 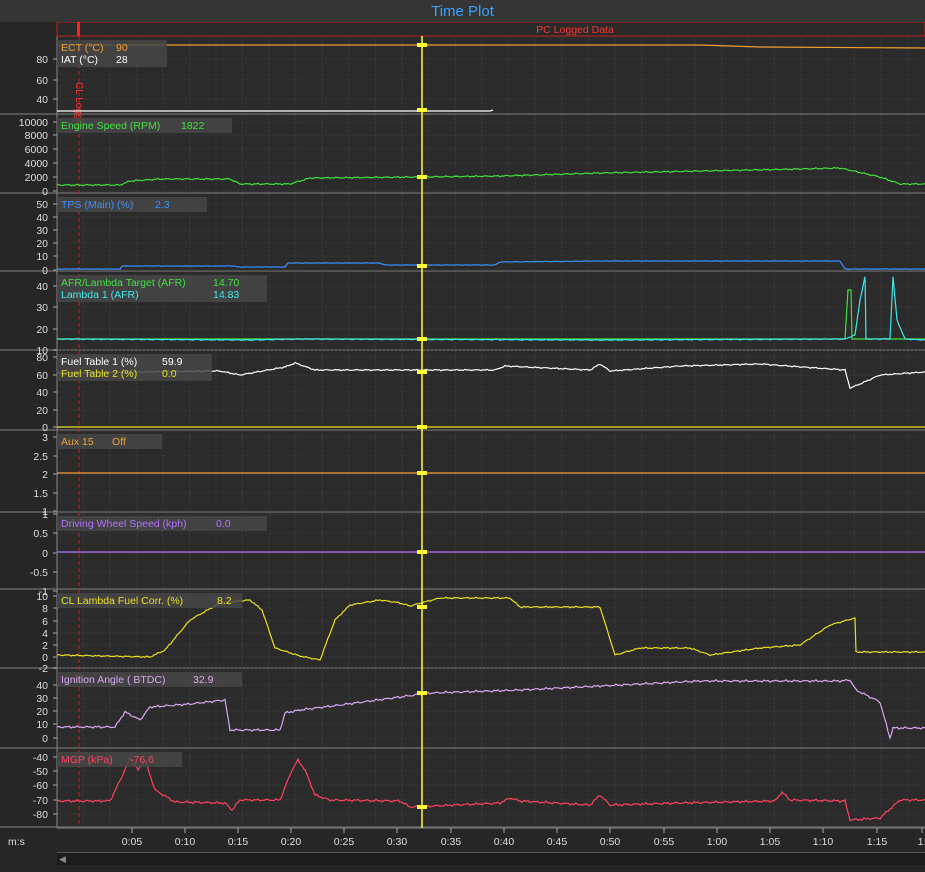 What do you see at coordinates (172, 362) in the screenshot?
I see `signal-value: 59.9` at bounding box center [172, 362].